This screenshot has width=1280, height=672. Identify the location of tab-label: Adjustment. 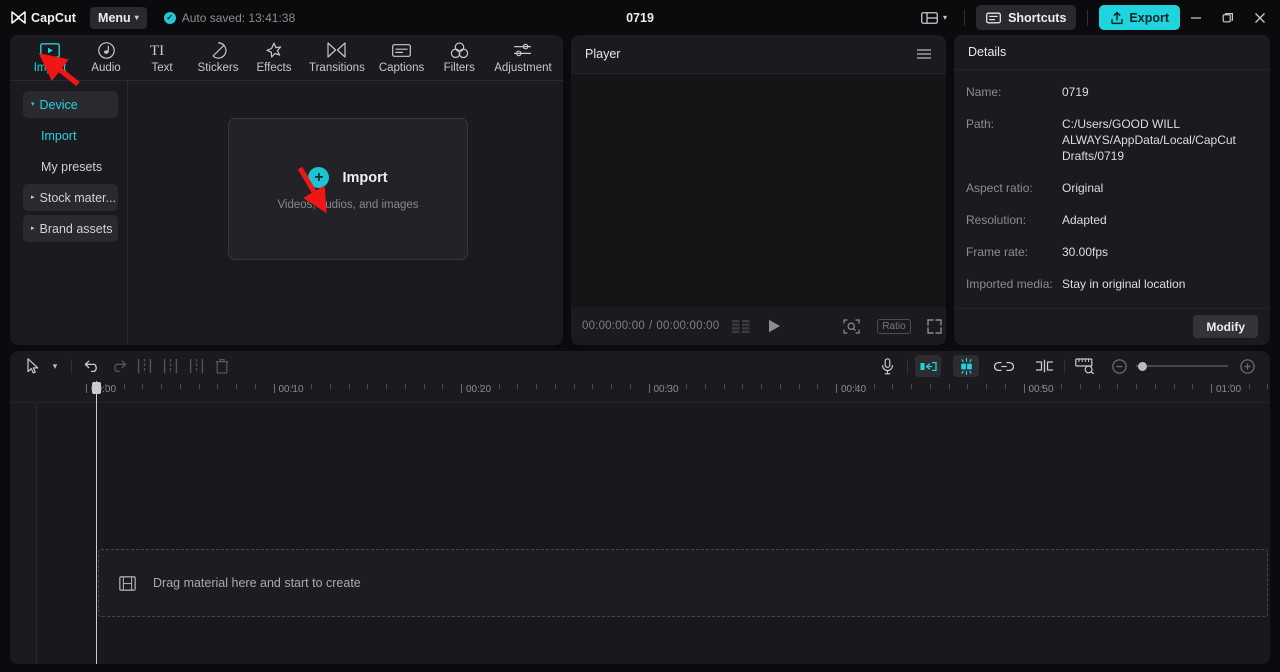
(523, 67).